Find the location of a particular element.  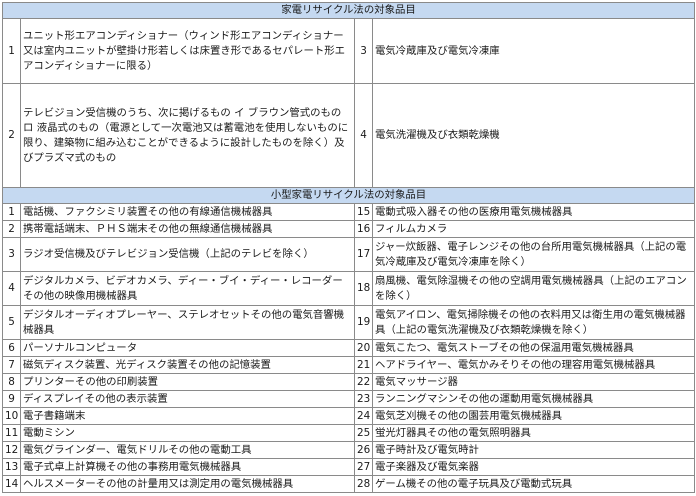

small-item-number: 7 is located at coordinates (11, 365).